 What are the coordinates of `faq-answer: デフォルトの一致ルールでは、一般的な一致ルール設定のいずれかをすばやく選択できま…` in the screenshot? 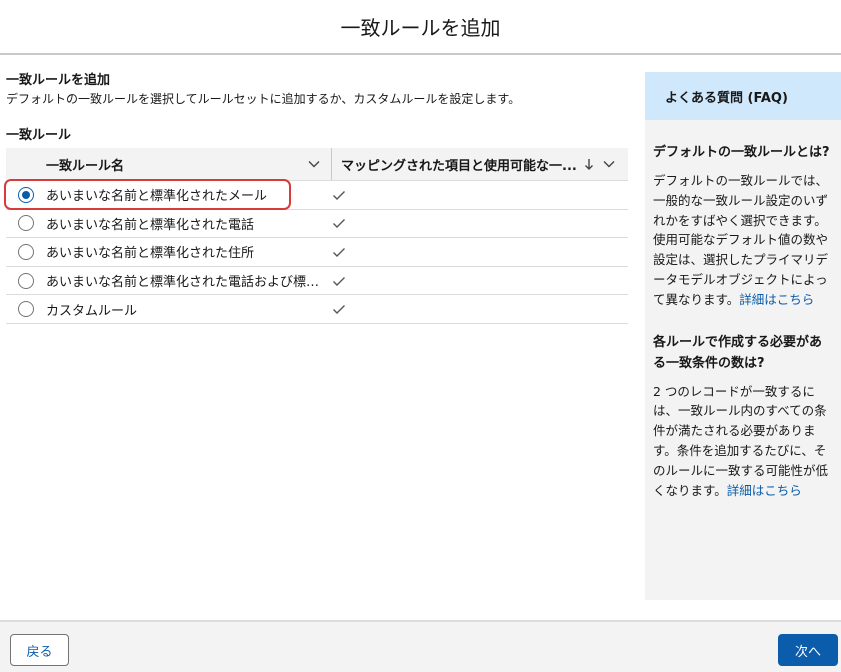 It's located at (743, 240).